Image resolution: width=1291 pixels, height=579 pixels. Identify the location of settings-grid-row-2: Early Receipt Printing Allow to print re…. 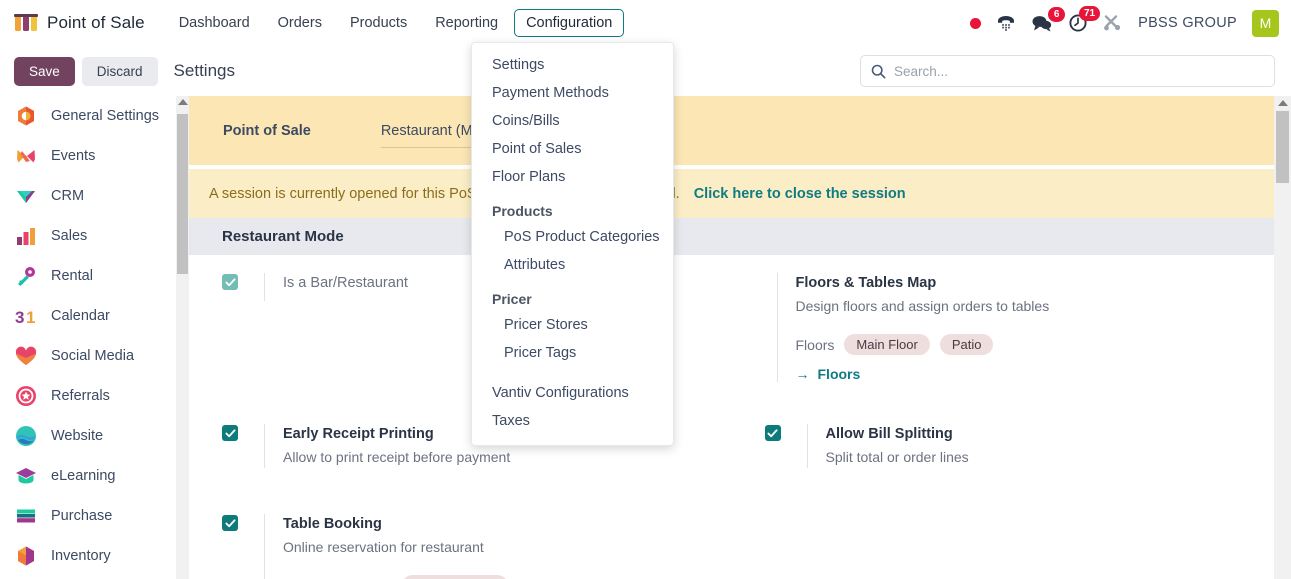
(740, 437).